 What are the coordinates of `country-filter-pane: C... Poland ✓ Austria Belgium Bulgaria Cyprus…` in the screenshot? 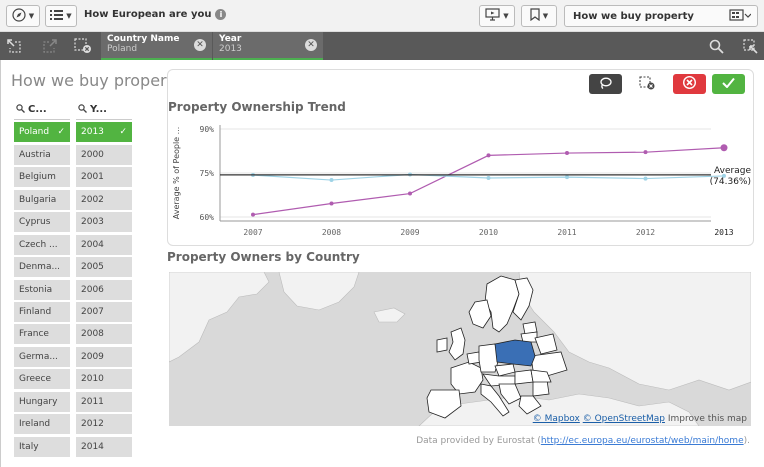 It's located at (42, 278).